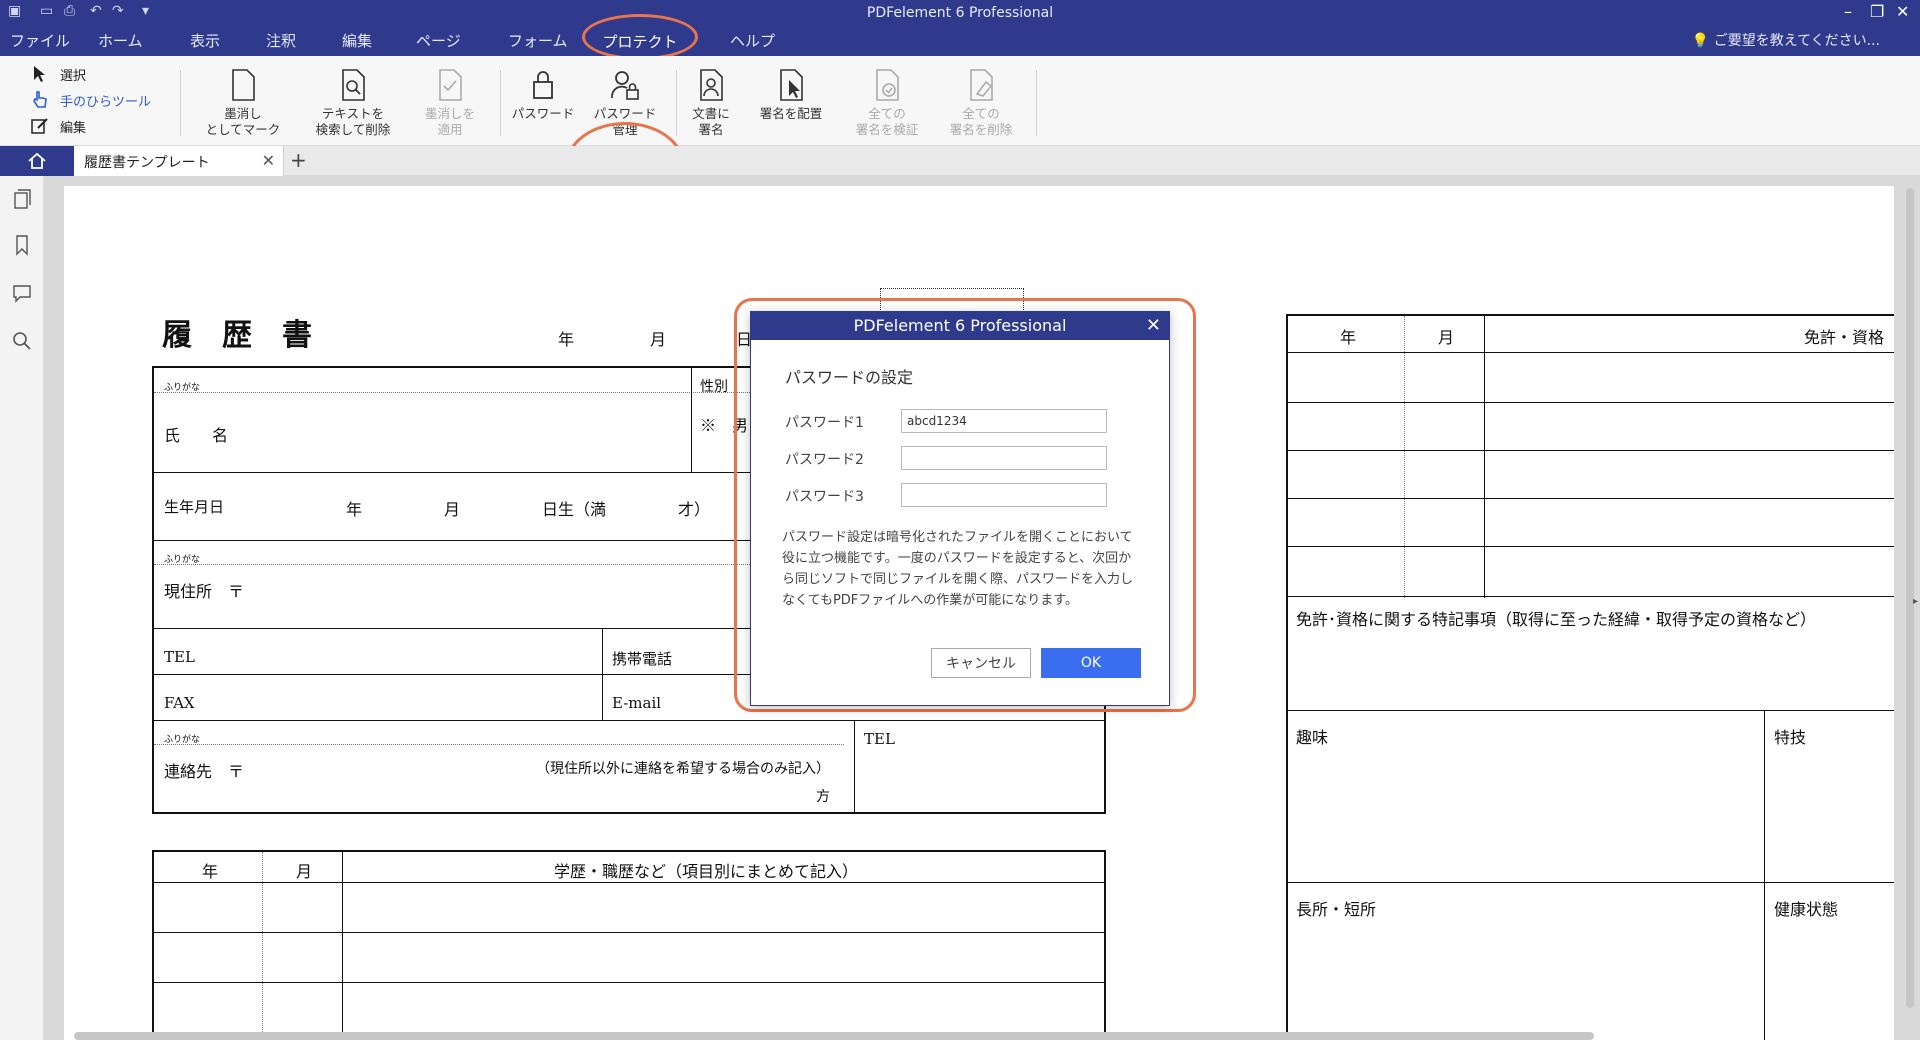 The image size is (1920, 1040). Describe the element at coordinates (58, 74) in the screenshot. I see `select-mode: 選択` at that location.